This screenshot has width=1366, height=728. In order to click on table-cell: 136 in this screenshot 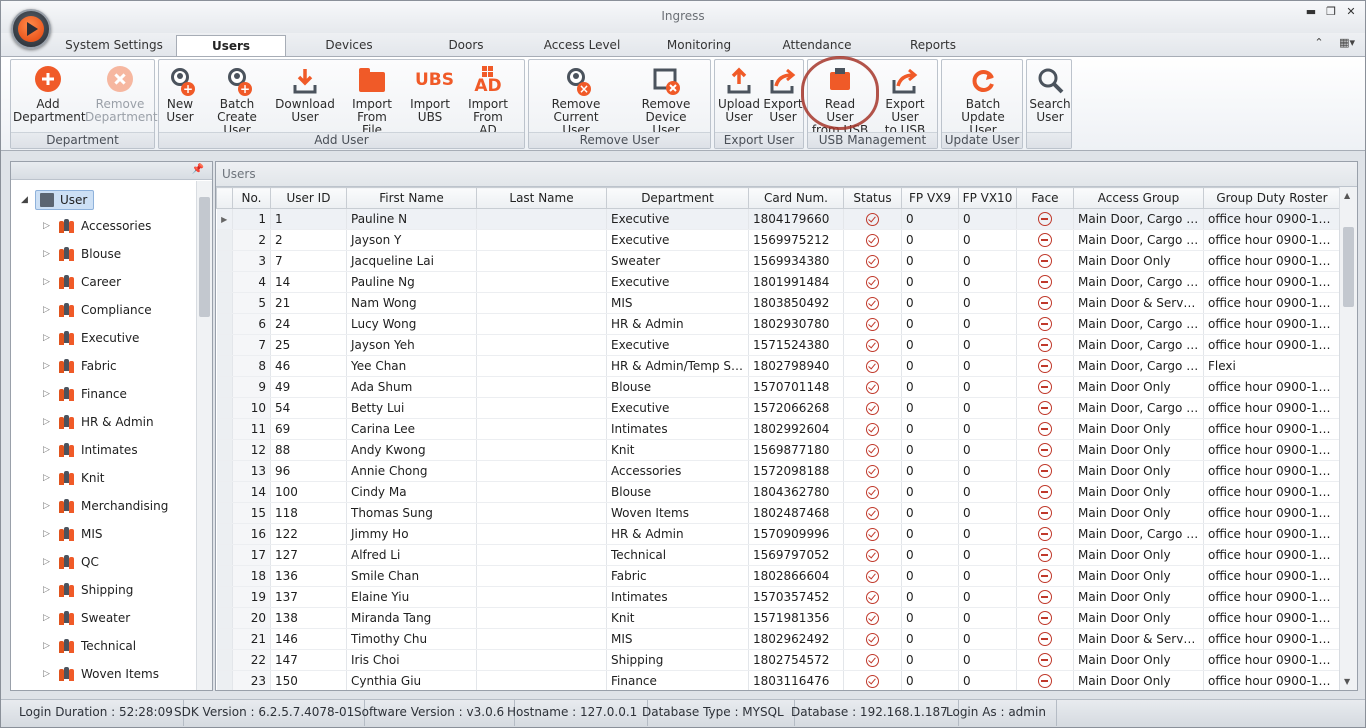, I will do `click(308, 576)`.